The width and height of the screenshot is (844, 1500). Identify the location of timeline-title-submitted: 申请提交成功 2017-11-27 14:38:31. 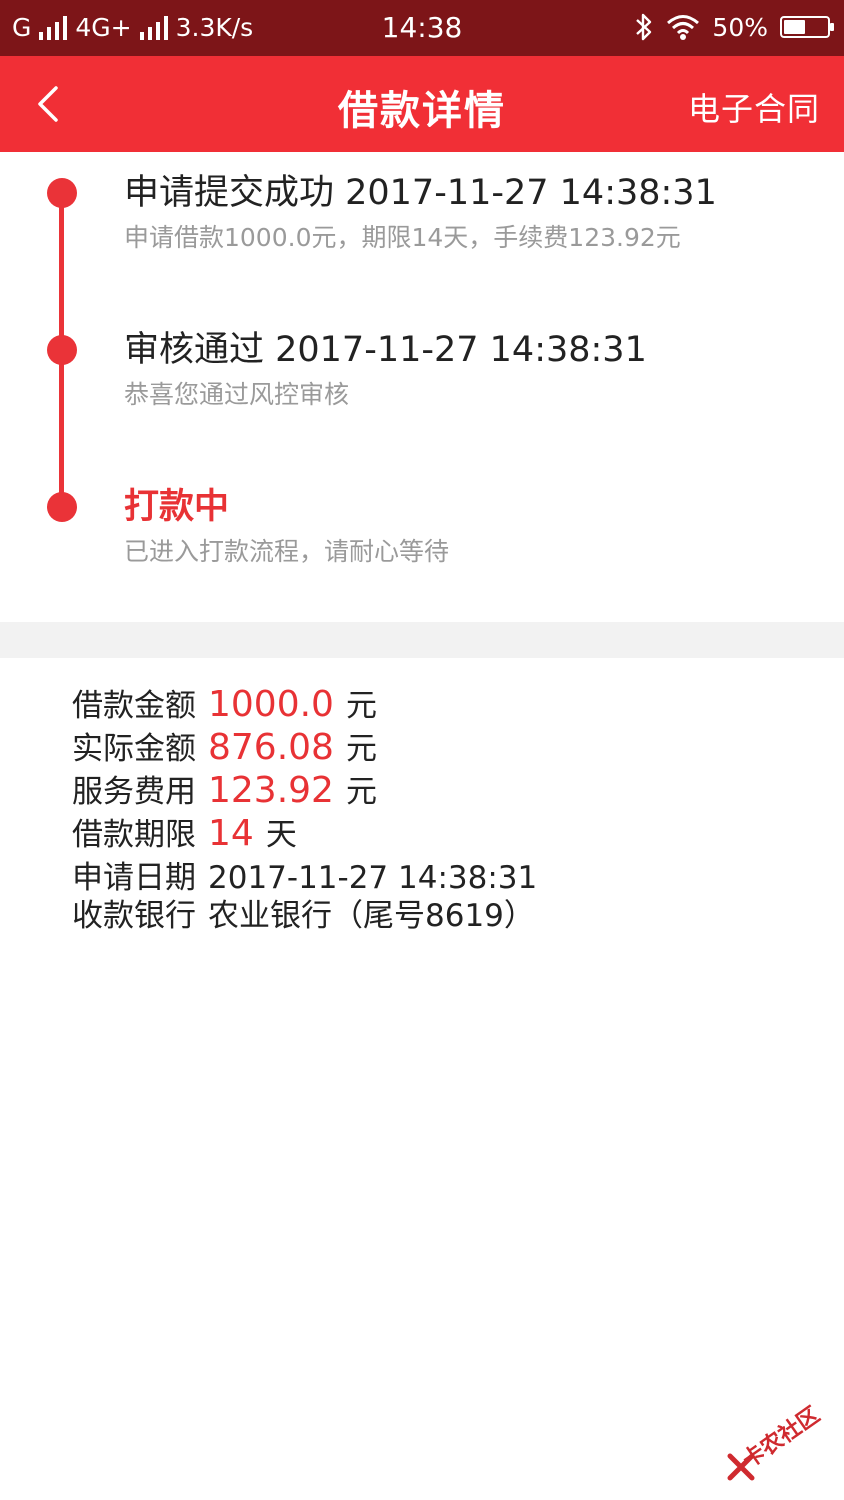
(420, 193).